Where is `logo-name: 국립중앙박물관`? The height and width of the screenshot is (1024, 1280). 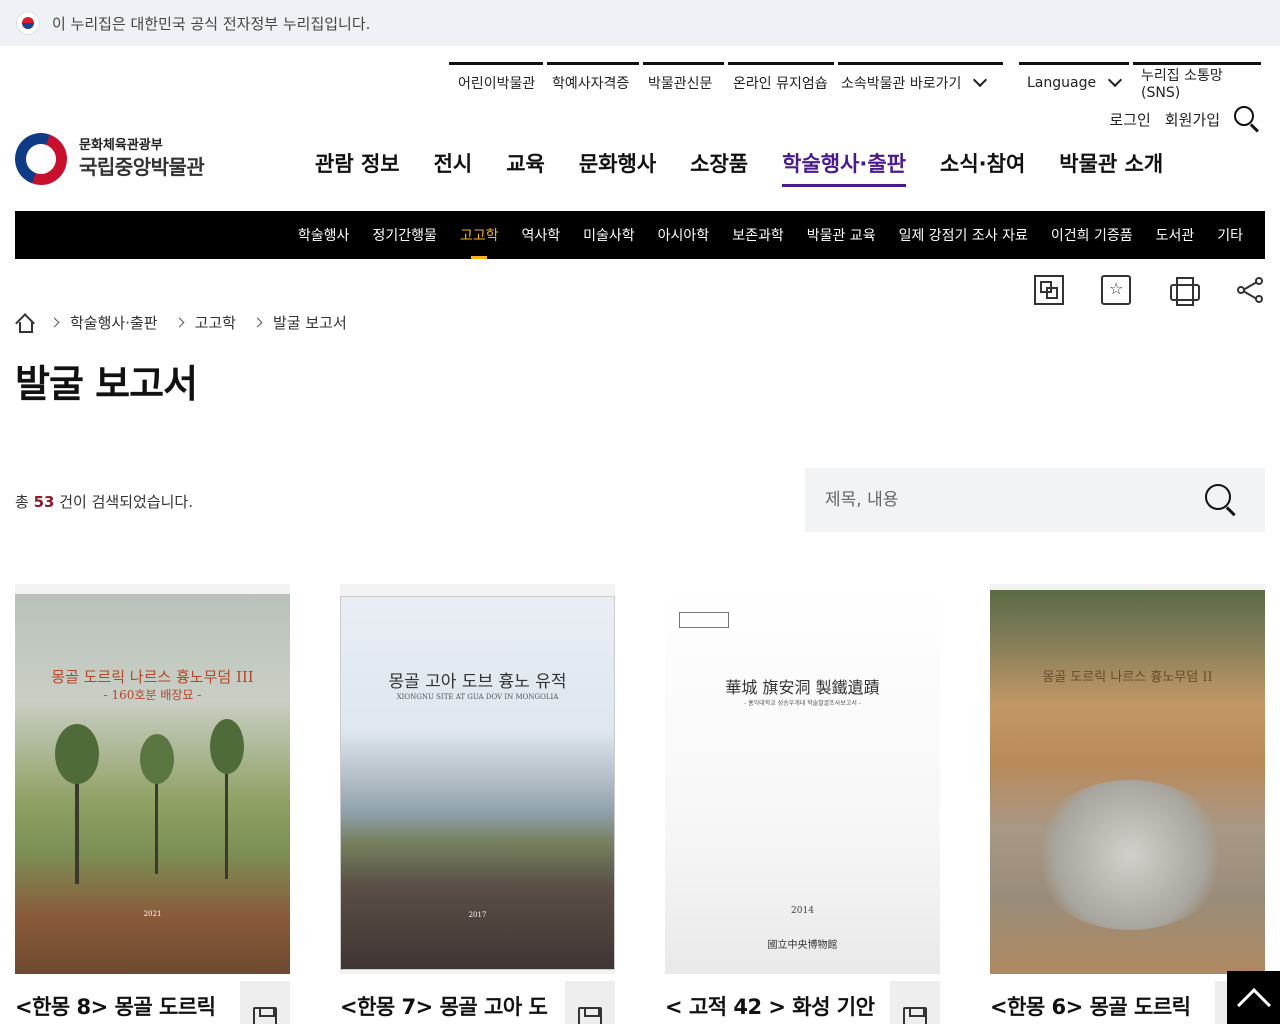 logo-name: 국립중앙박물관 is located at coordinates (142, 167).